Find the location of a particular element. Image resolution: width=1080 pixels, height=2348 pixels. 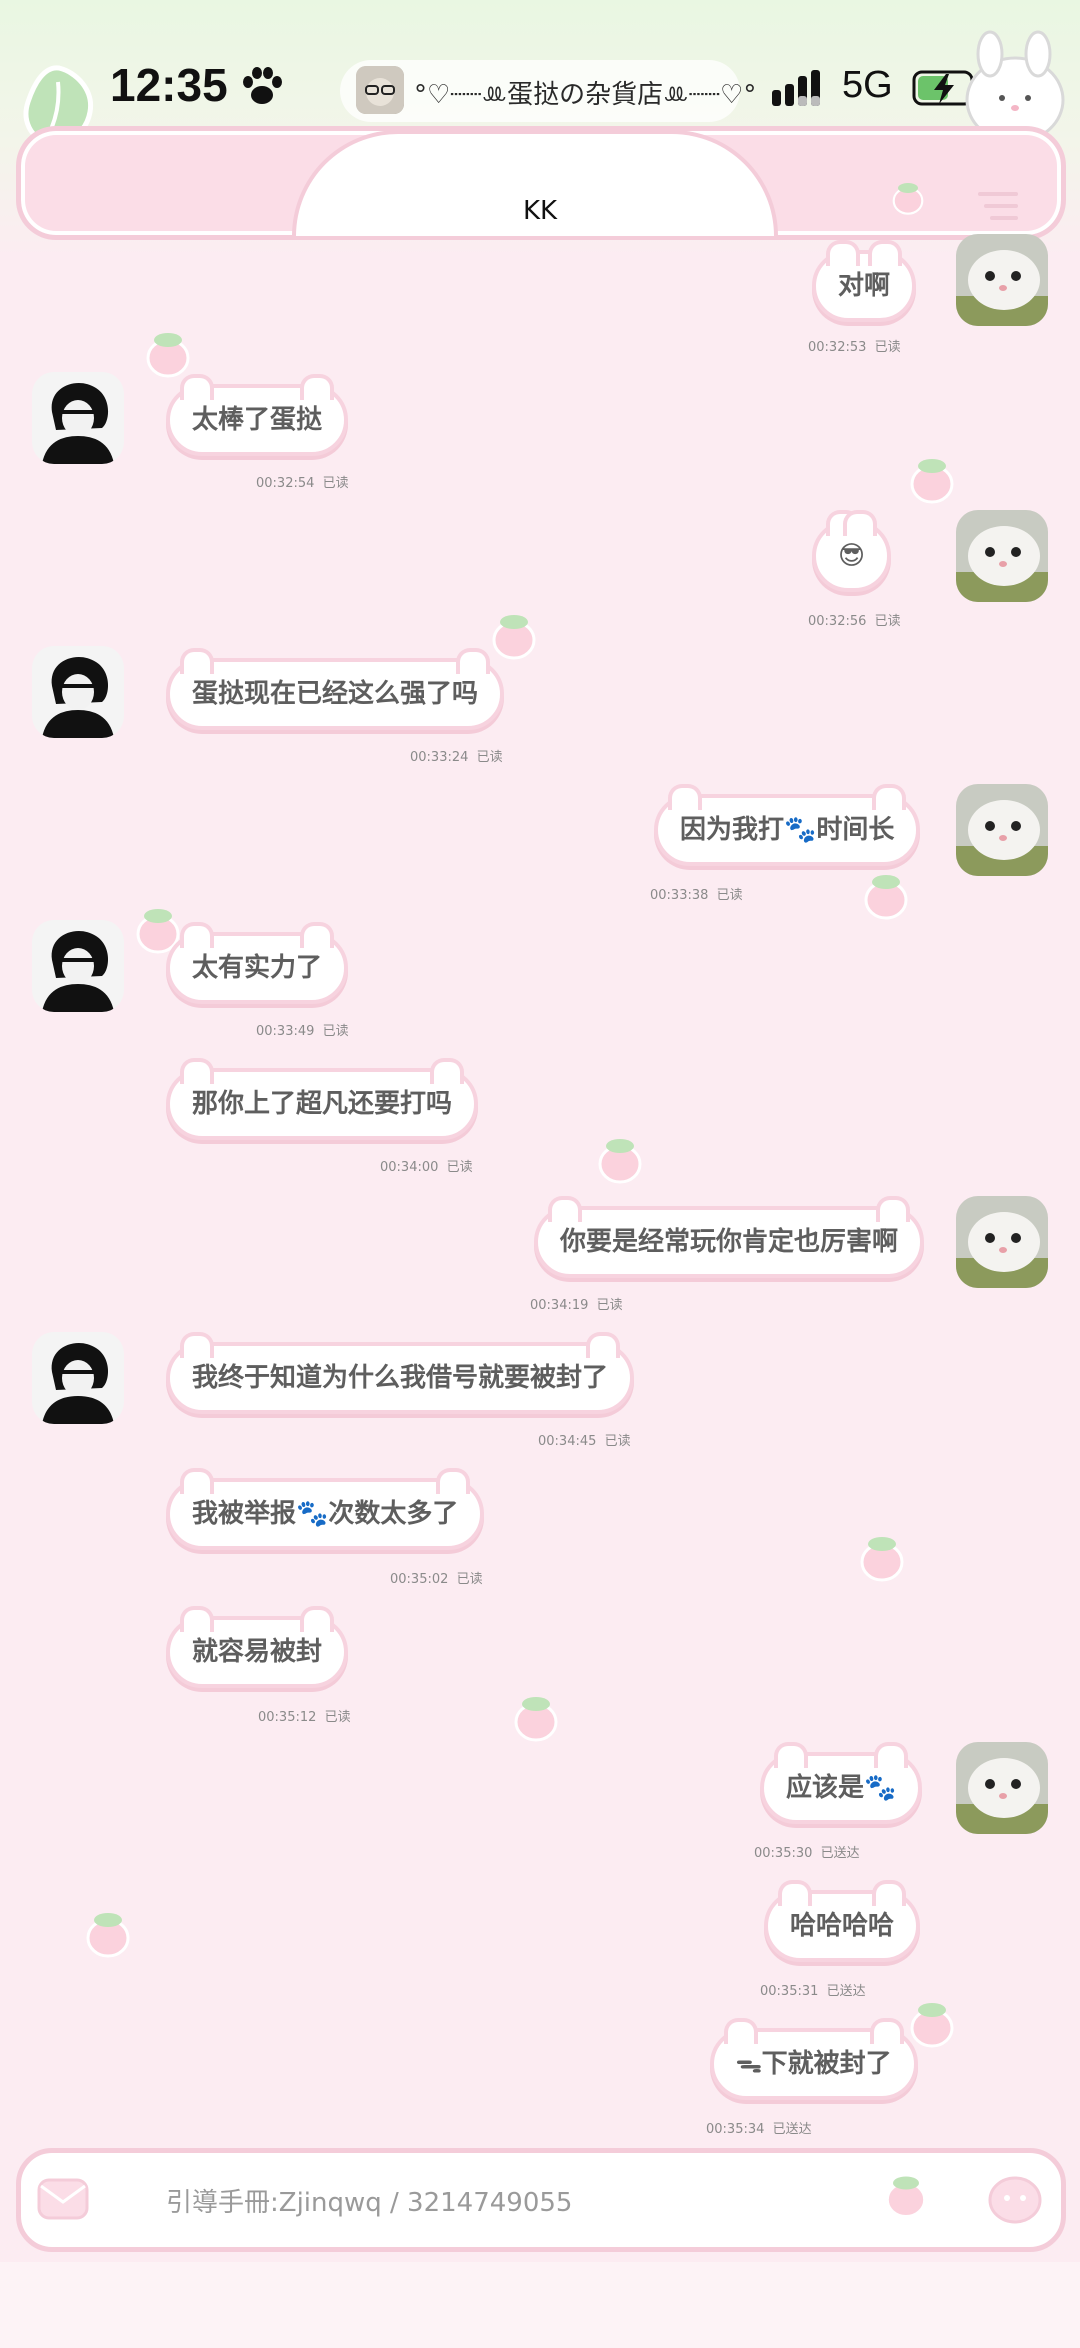

message-bubble-outgoing: ᯓ下就被封了 is located at coordinates (814, 2059).